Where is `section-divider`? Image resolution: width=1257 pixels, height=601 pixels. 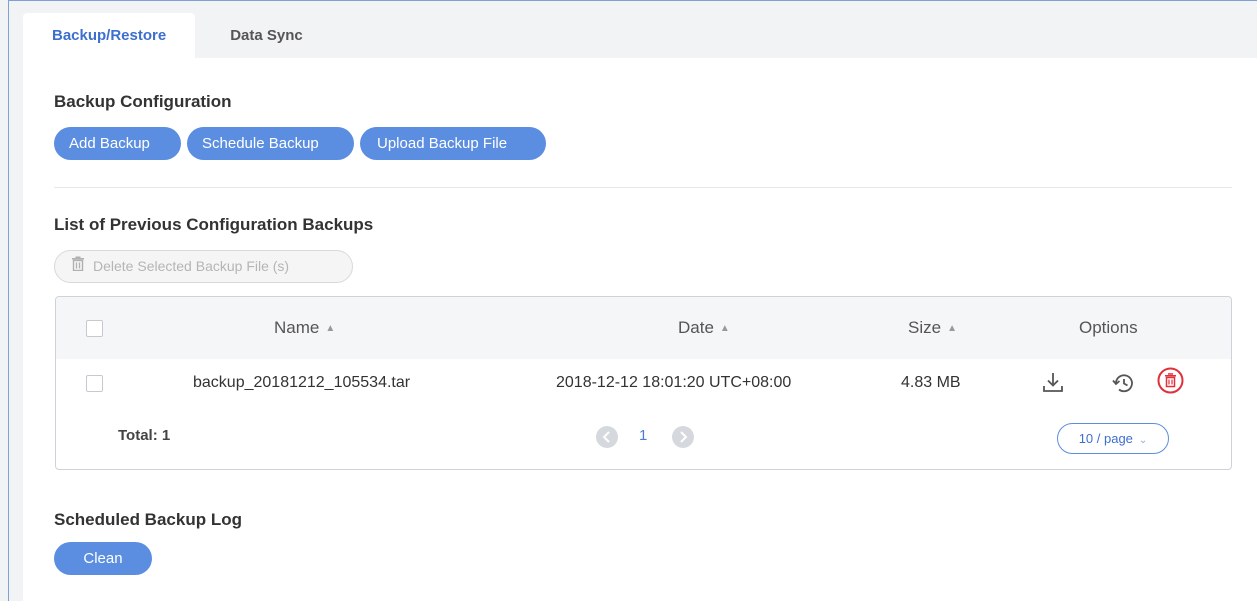 section-divider is located at coordinates (643, 187).